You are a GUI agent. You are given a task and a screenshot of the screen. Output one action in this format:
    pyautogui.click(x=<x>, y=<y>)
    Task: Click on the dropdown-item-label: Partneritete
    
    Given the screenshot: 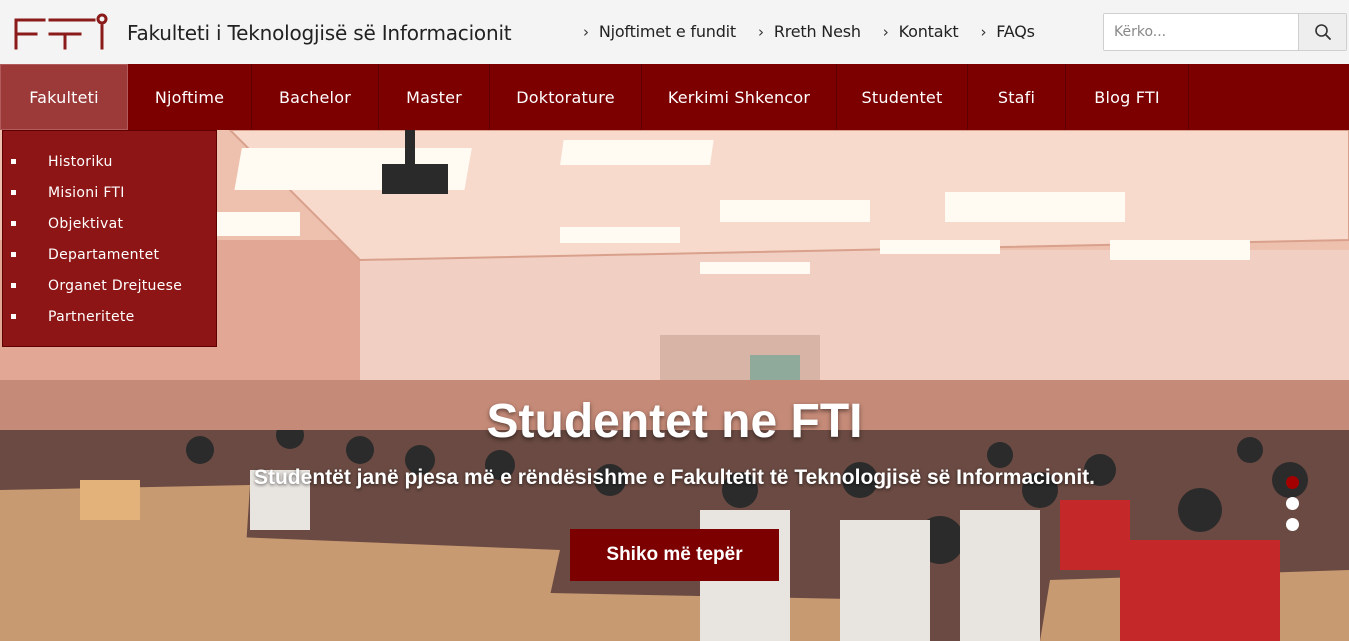 What is the action you would take?
    pyautogui.click(x=91, y=316)
    